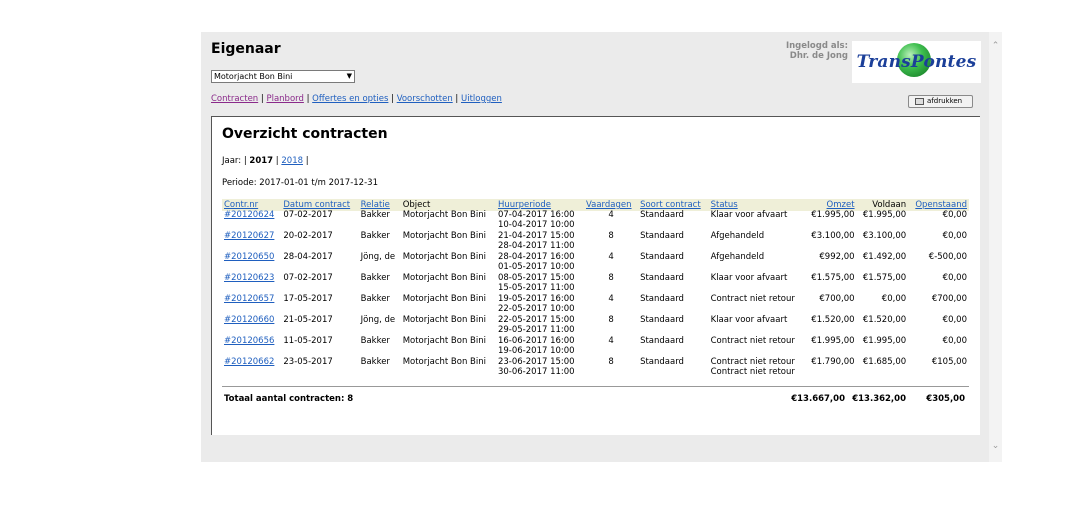  Describe the element at coordinates (995, 46) in the screenshot. I see `scroll-up-icon: ⌃` at that location.